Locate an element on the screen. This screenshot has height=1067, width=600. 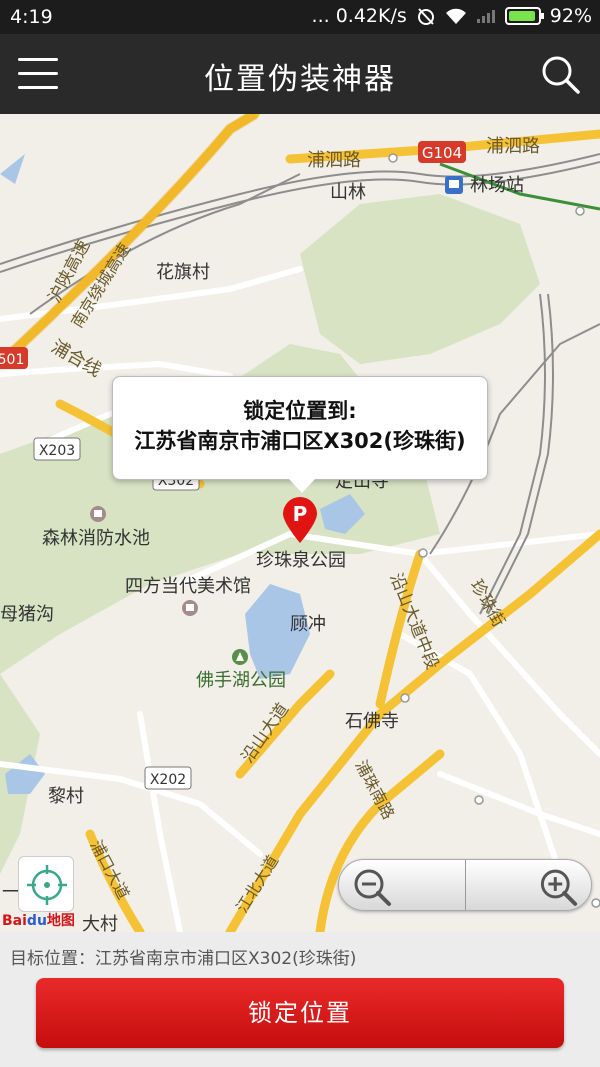
svg-text: P is located at coordinates (300, 514).